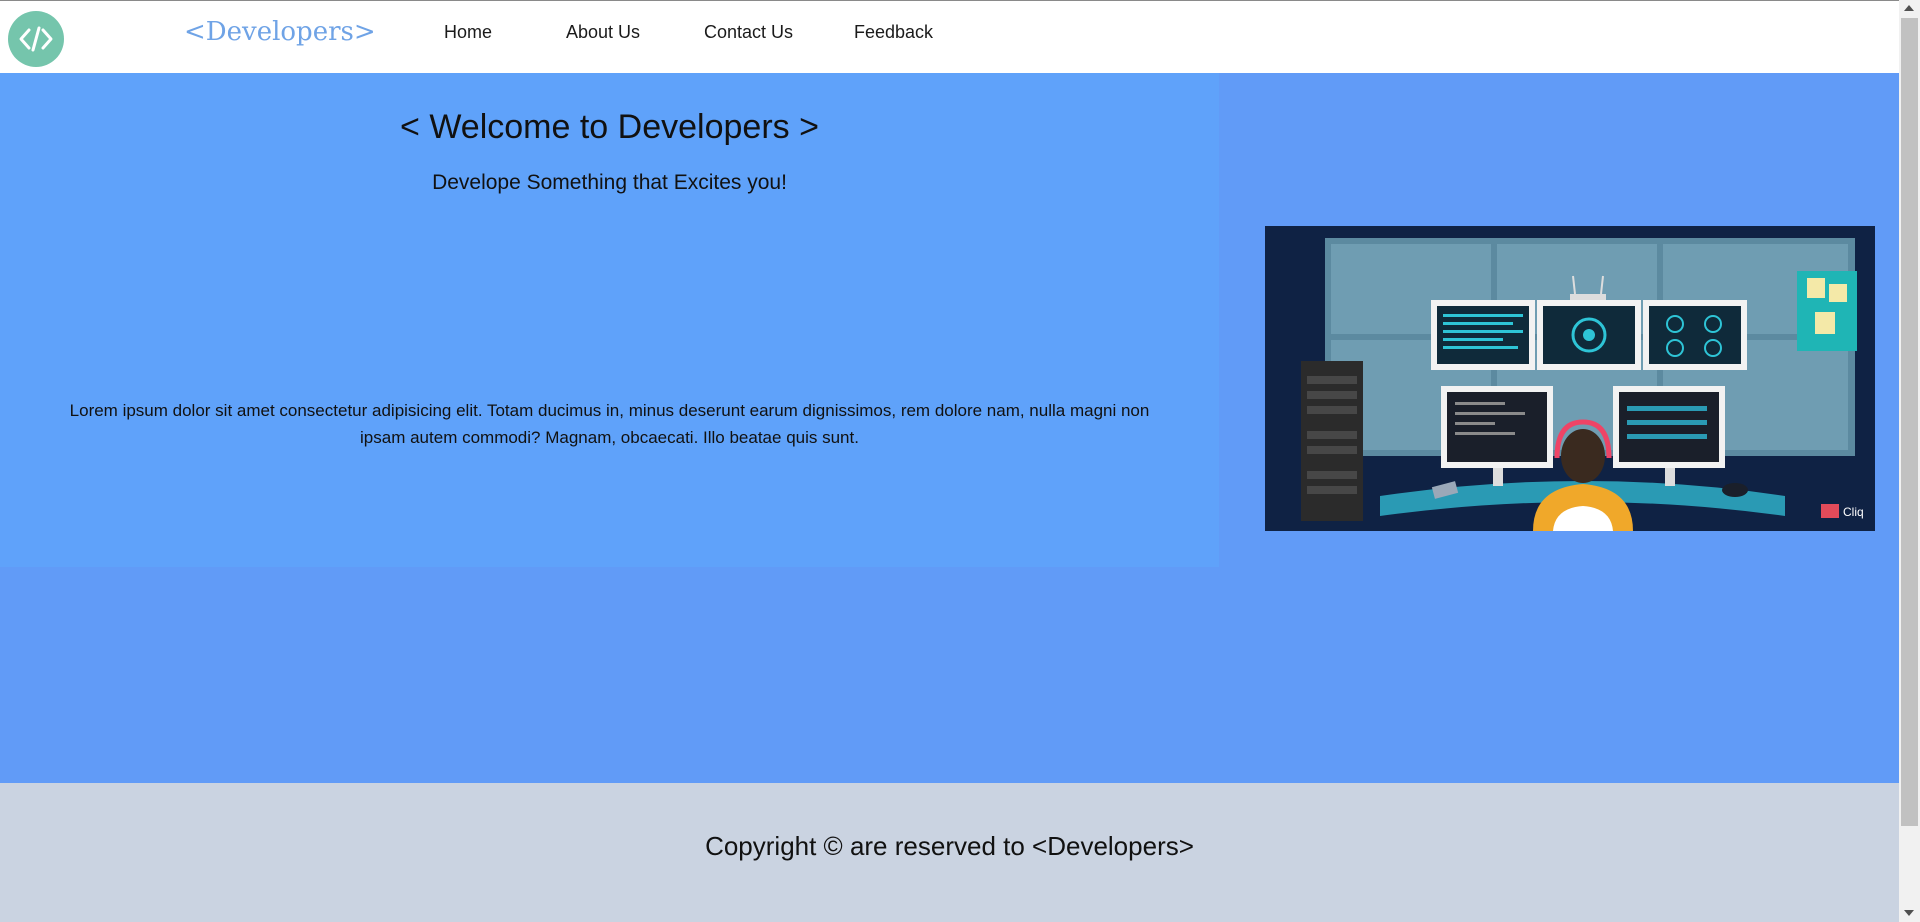 This screenshot has width=1920, height=922. Describe the element at coordinates (949, 846) in the screenshot. I see `copyright-text: Copyright © are reserved to <Developers>` at that location.